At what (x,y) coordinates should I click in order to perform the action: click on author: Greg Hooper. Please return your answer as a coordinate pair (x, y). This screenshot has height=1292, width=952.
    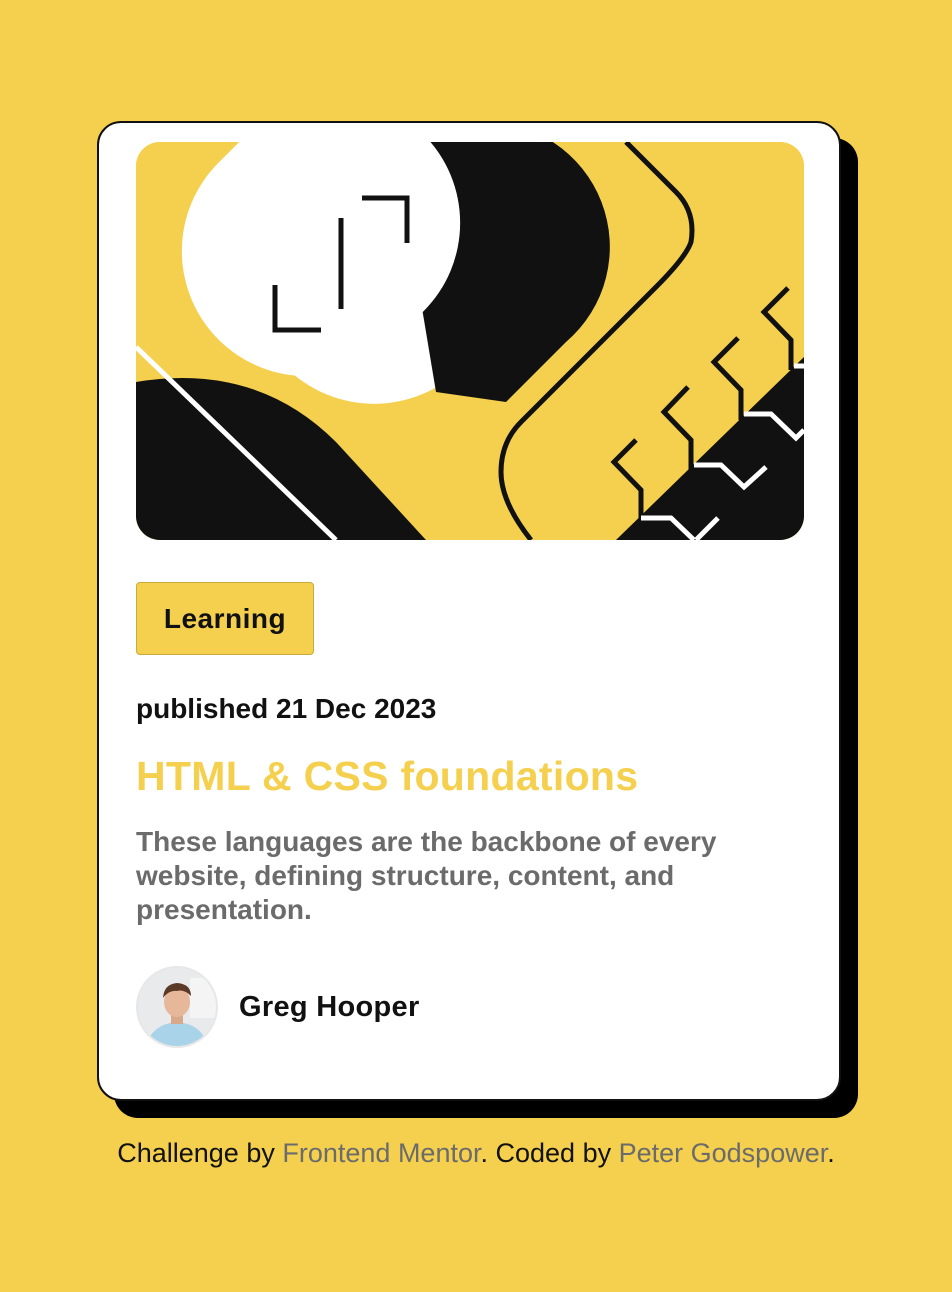
    Looking at the image, I should click on (278, 1007).